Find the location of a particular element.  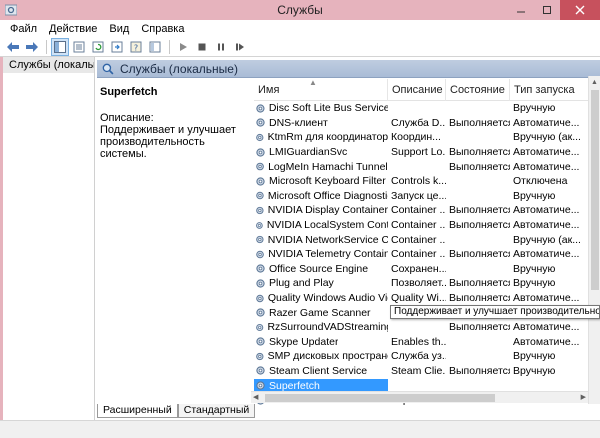

details-view-button is located at coordinates (155, 47).